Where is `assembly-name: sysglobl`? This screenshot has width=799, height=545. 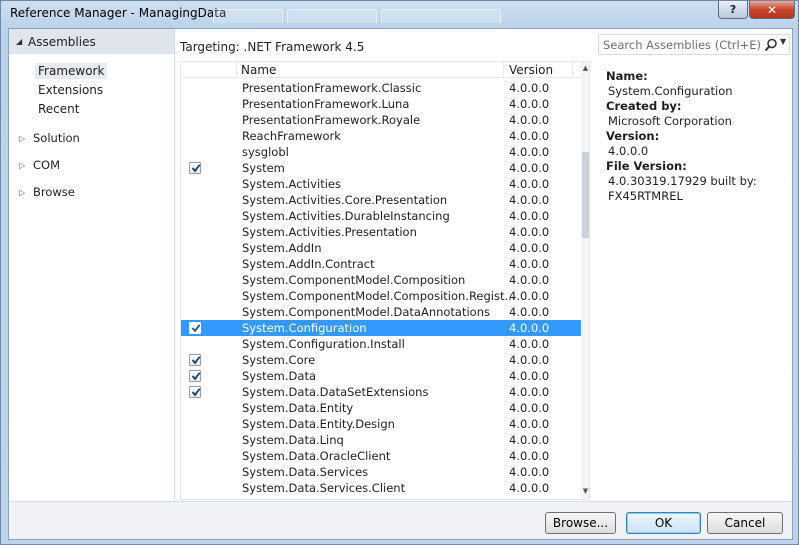
assembly-name: sysglobl is located at coordinates (265, 152).